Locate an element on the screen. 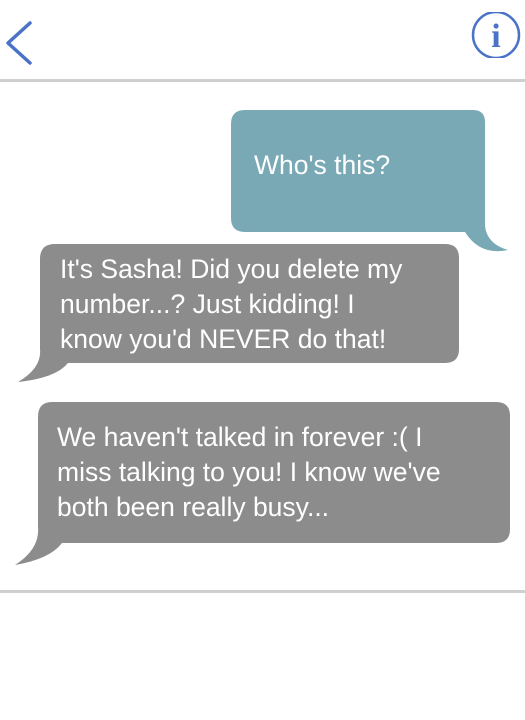  composer-divider is located at coordinates (262, 591).